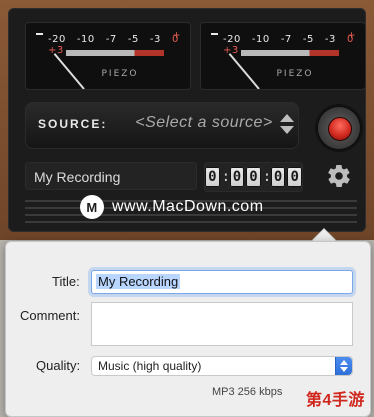 The image size is (374, 417). Describe the element at coordinates (58, 365) in the screenshot. I see `quality-label: Quality:` at that location.